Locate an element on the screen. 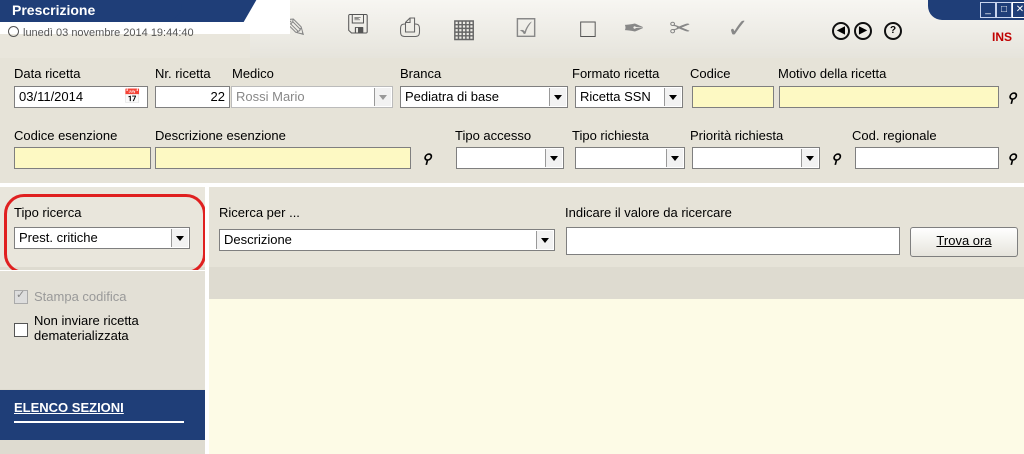 This screenshot has width=1024, height=454. formato-value: Ricetta SSN is located at coordinates (615, 96).